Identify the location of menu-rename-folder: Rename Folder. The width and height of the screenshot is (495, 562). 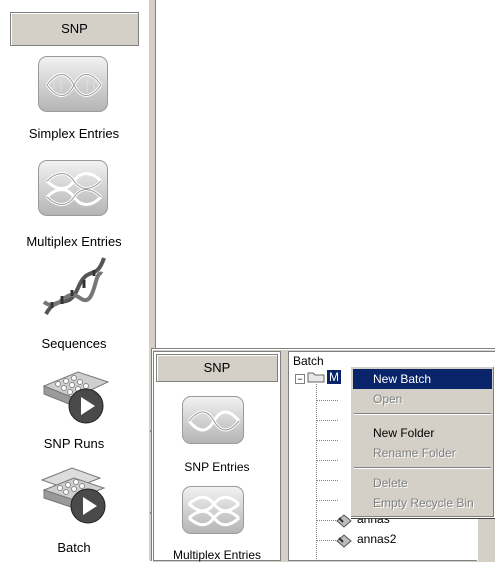
(422, 453).